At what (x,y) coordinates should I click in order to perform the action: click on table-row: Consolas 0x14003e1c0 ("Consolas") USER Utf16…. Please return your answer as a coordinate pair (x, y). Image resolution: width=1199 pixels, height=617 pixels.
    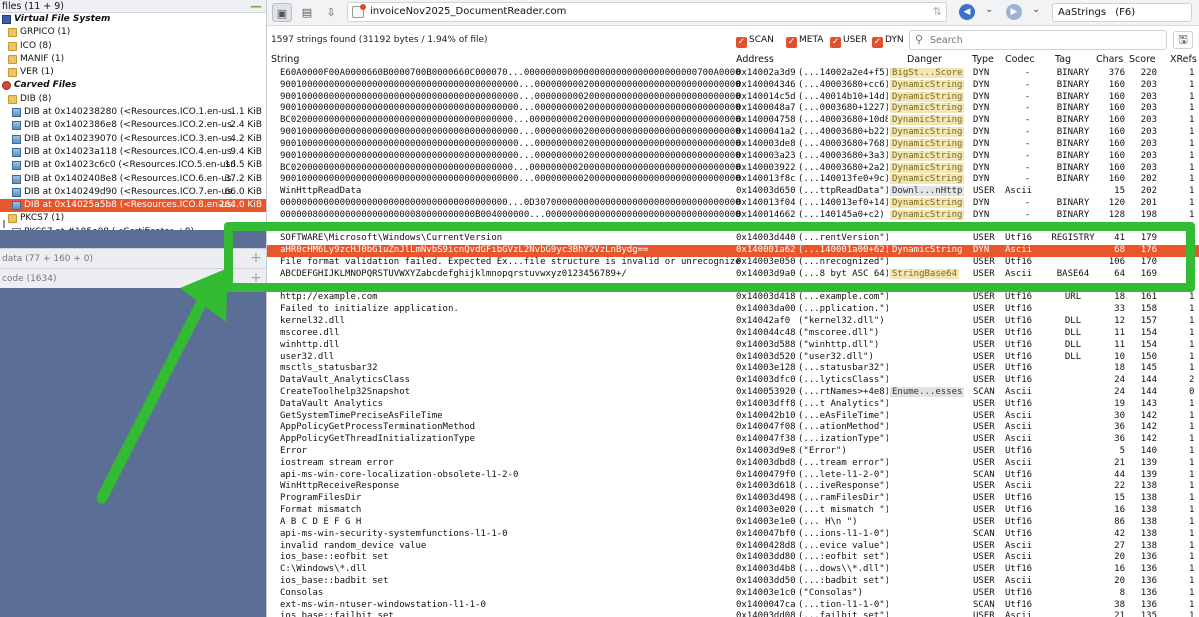
    Looking at the image, I should click on (733, 594).